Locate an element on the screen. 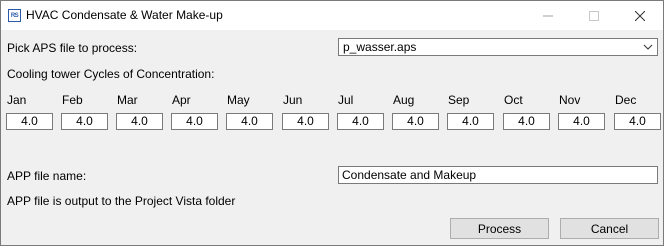 The image size is (664, 246). maximize-icon is located at coordinates (594, 15).